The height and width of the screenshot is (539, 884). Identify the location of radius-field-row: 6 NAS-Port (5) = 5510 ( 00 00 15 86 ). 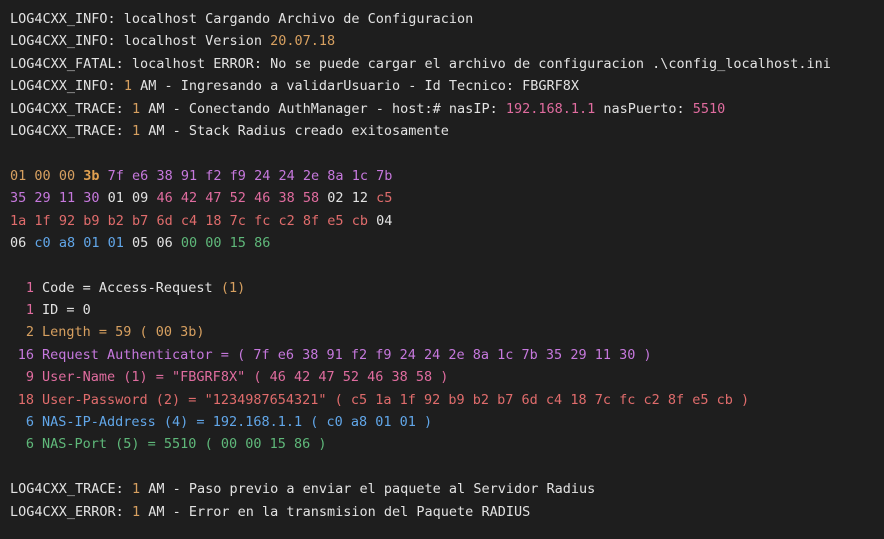
(447, 444).